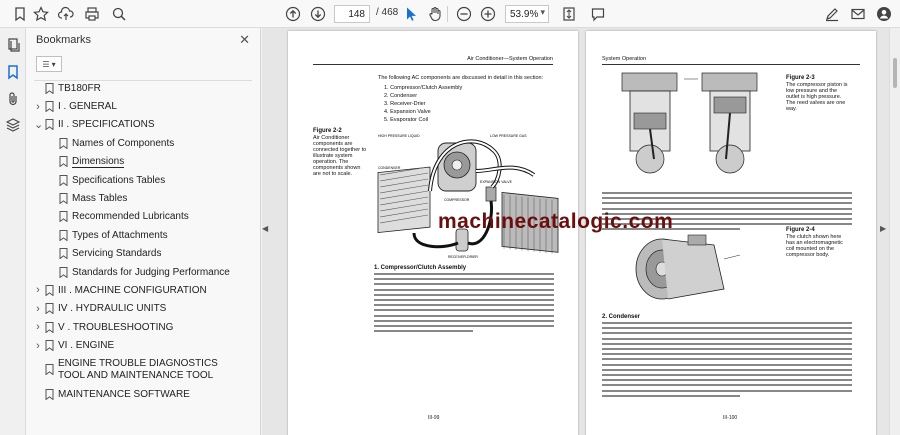 Image resolution: width=900 pixels, height=435 pixels. What do you see at coordinates (884, 14) in the screenshot?
I see `account-icon` at bounding box center [884, 14].